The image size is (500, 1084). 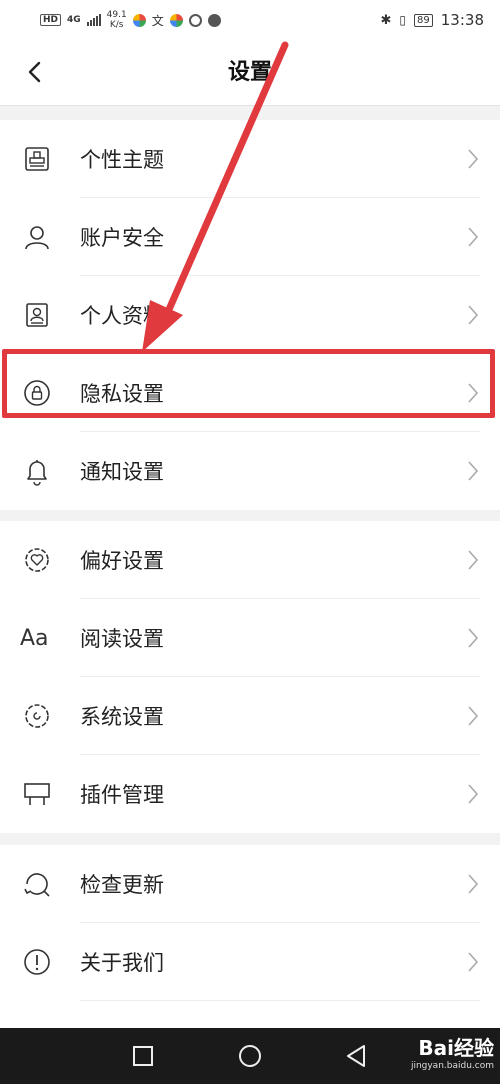 What do you see at coordinates (250, 471) in the screenshot?
I see `settings-item-notifications: 通知设置` at bounding box center [250, 471].